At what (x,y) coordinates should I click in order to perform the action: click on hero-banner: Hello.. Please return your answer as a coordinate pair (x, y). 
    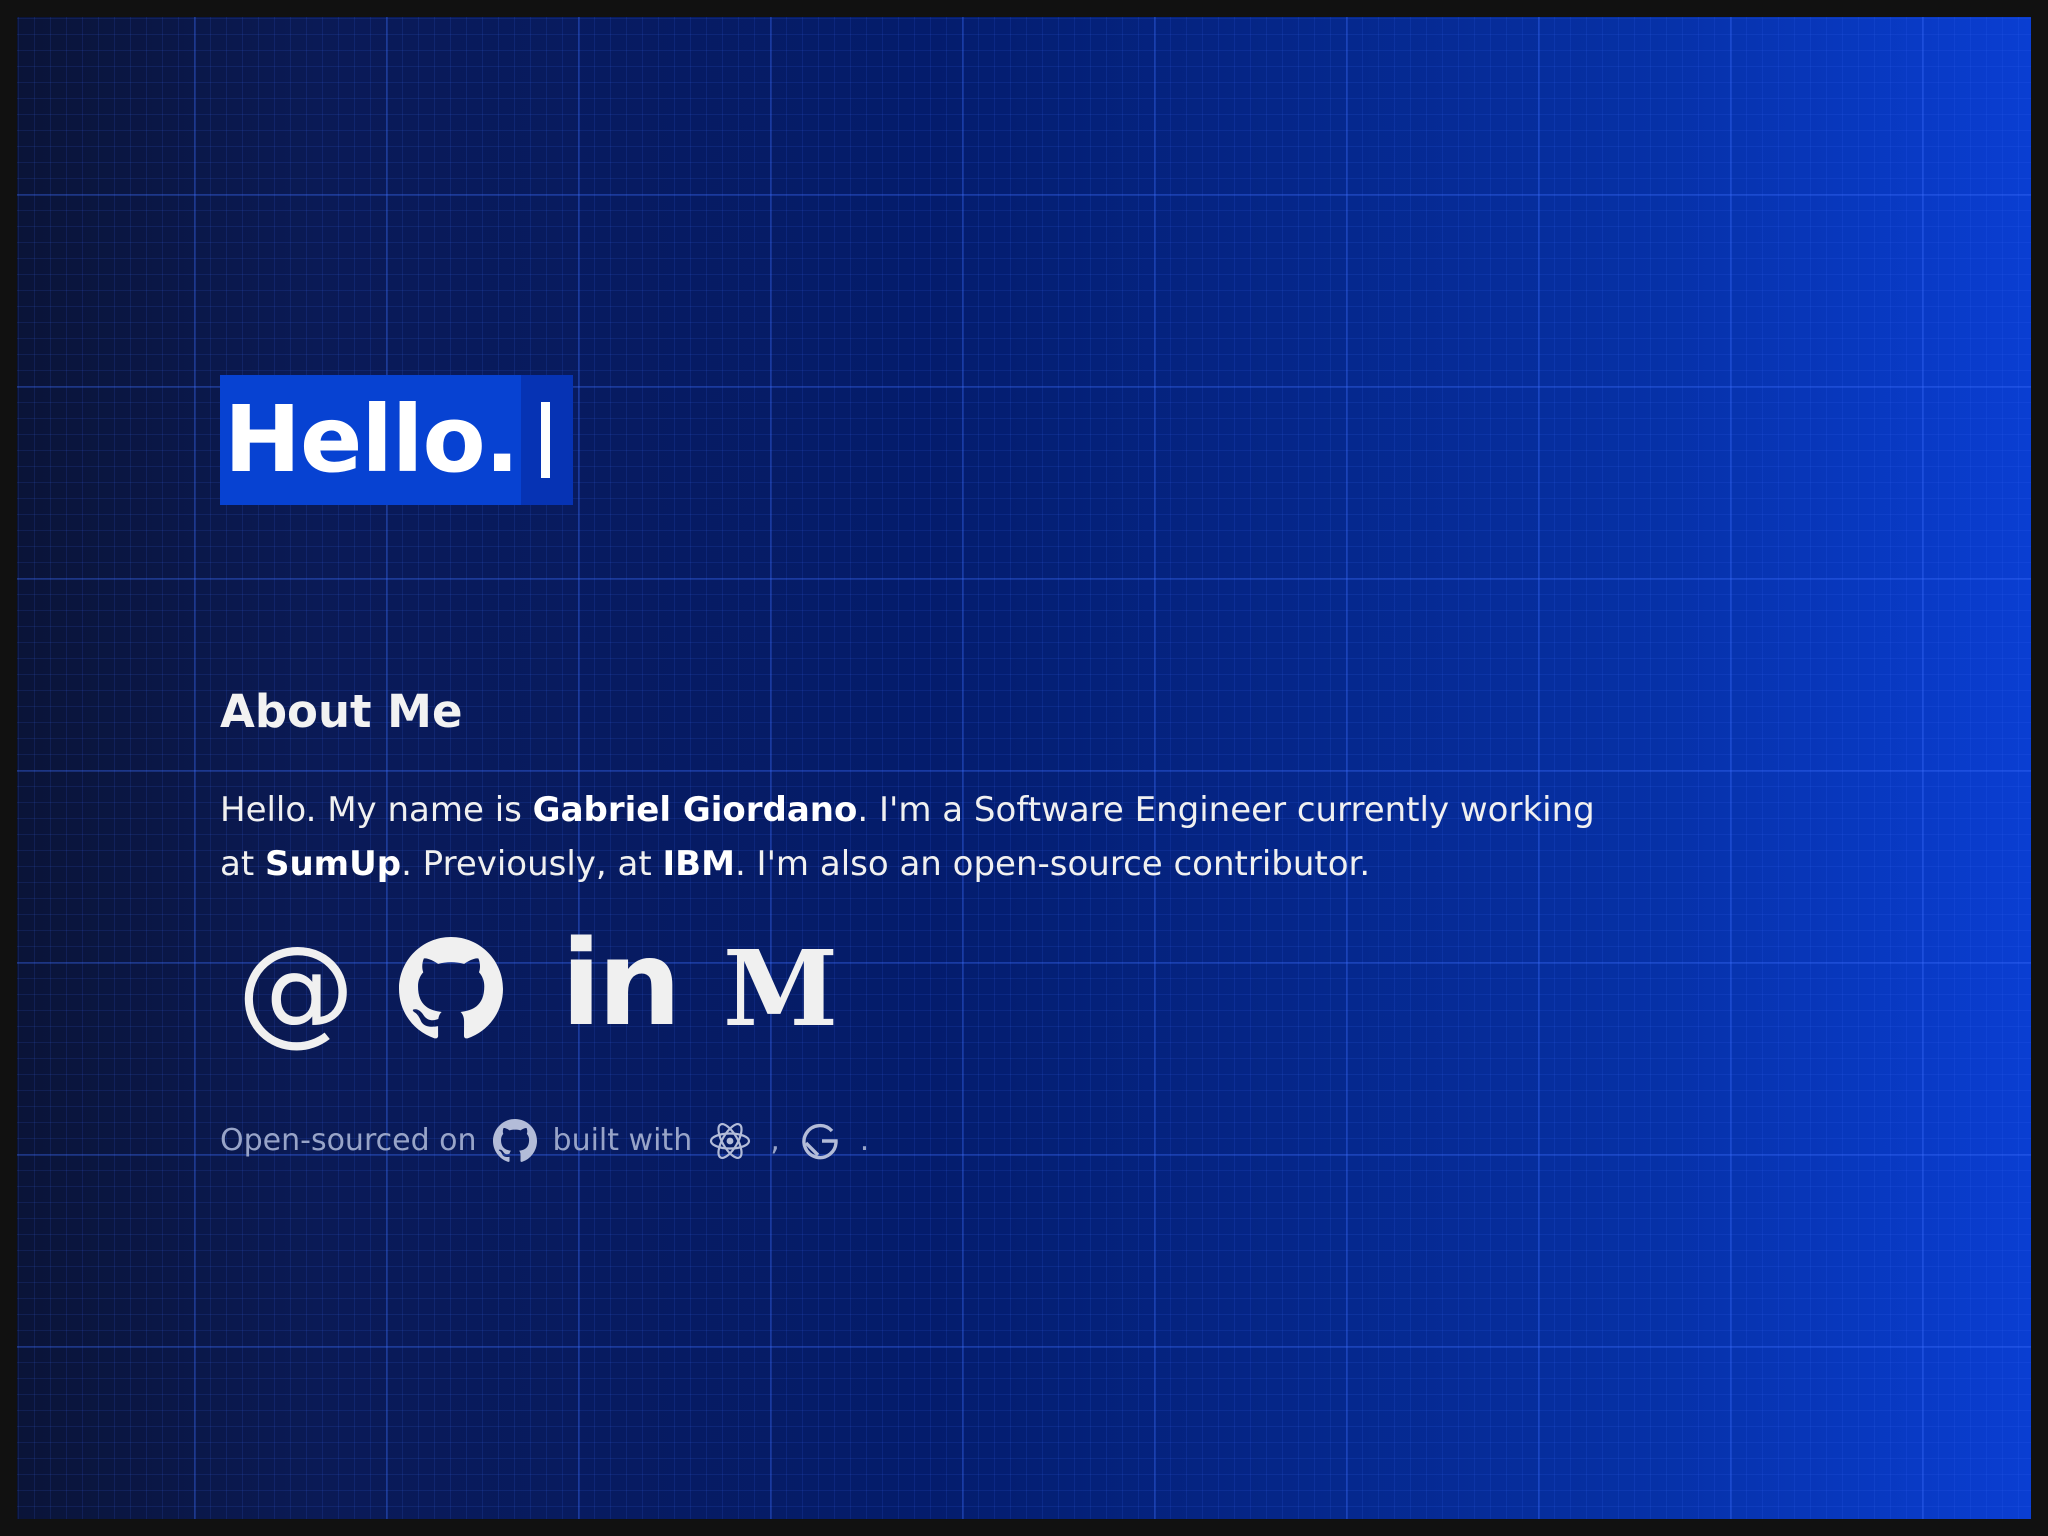
    Looking at the image, I should click on (396, 440).